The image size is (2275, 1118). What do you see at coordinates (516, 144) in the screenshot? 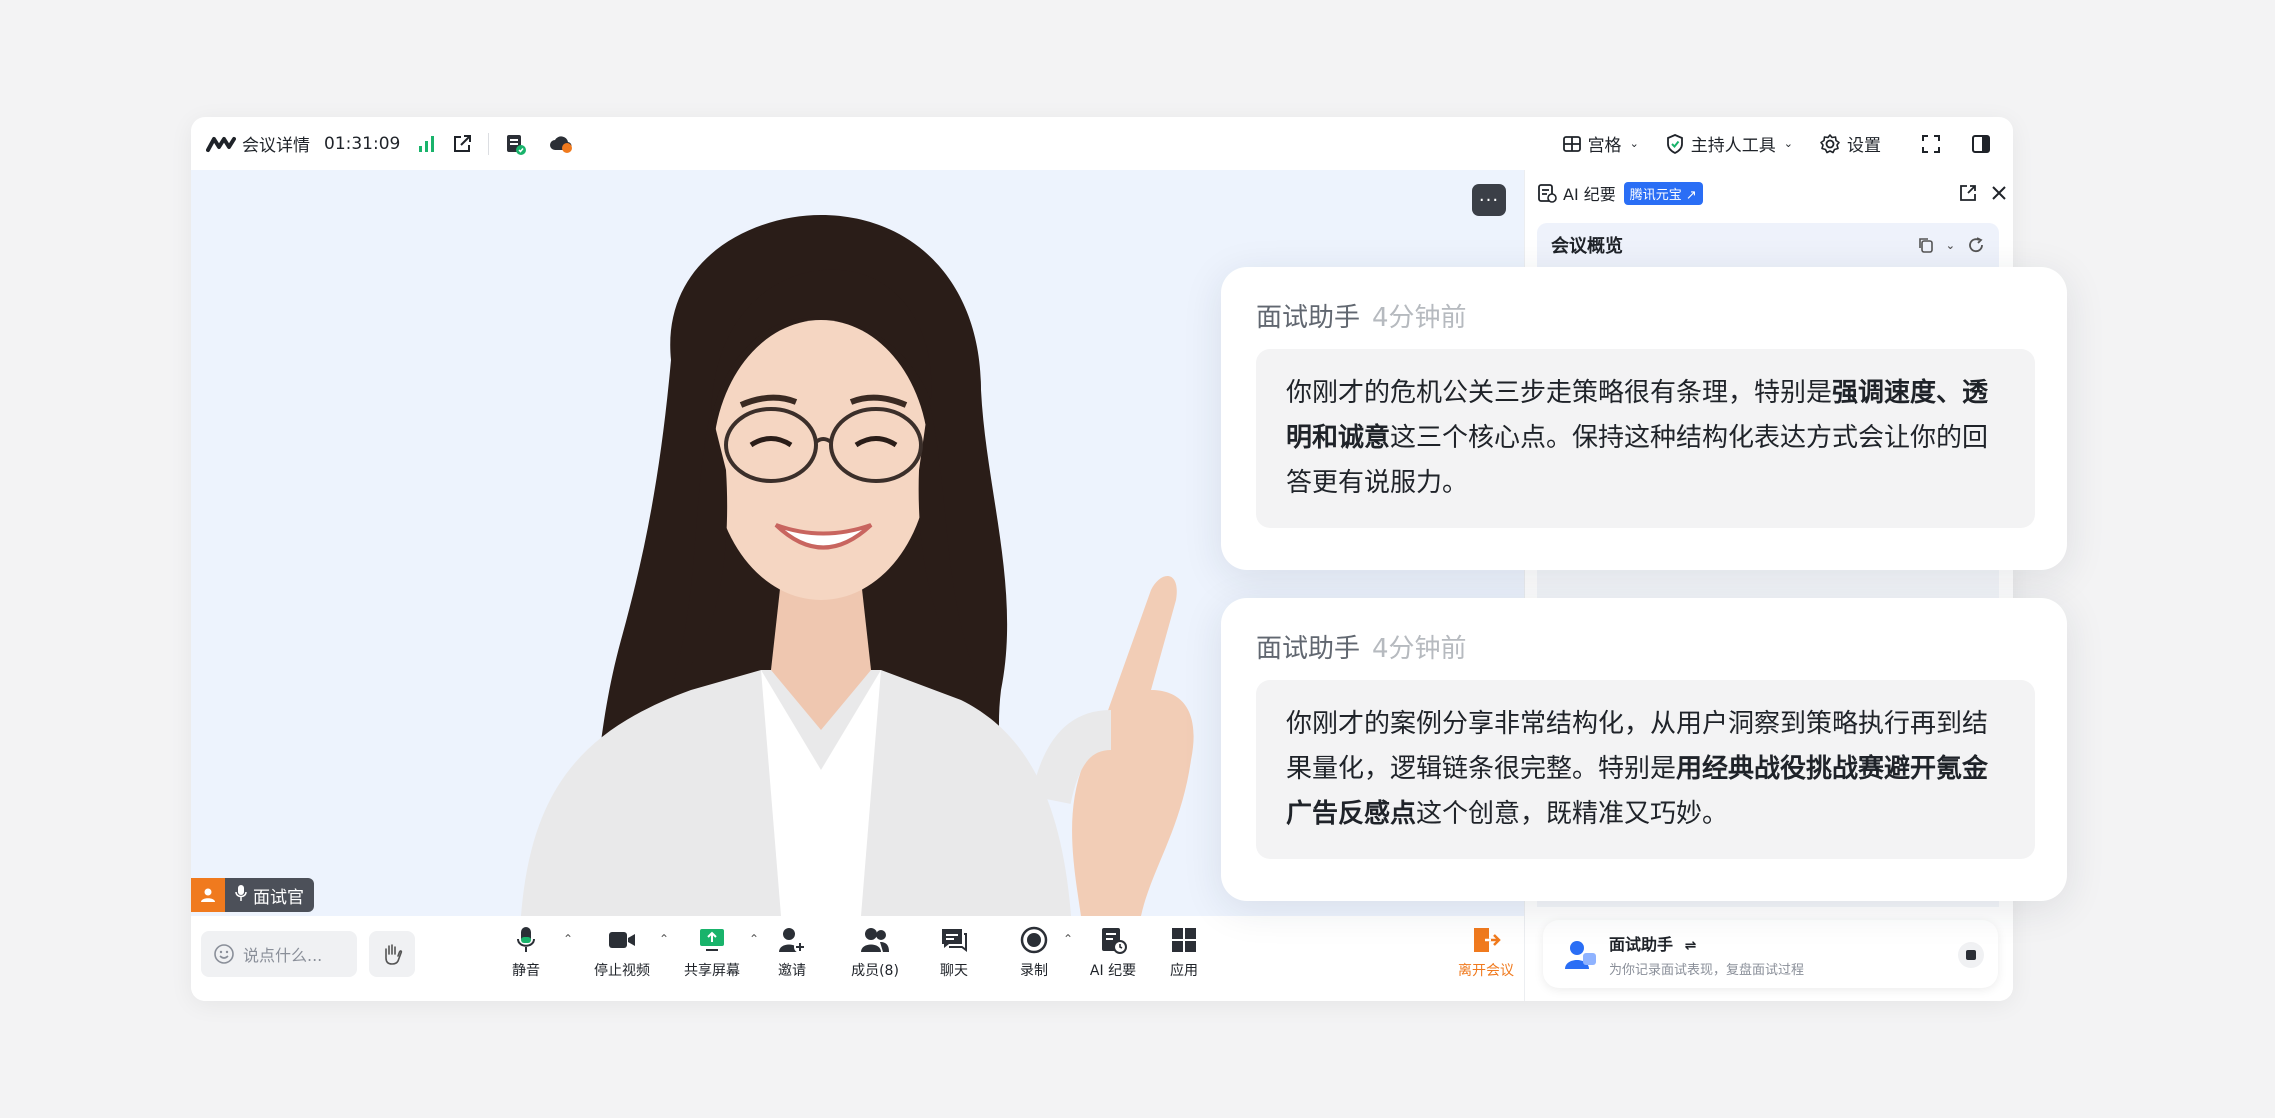
I see `notes-icon` at bounding box center [516, 144].